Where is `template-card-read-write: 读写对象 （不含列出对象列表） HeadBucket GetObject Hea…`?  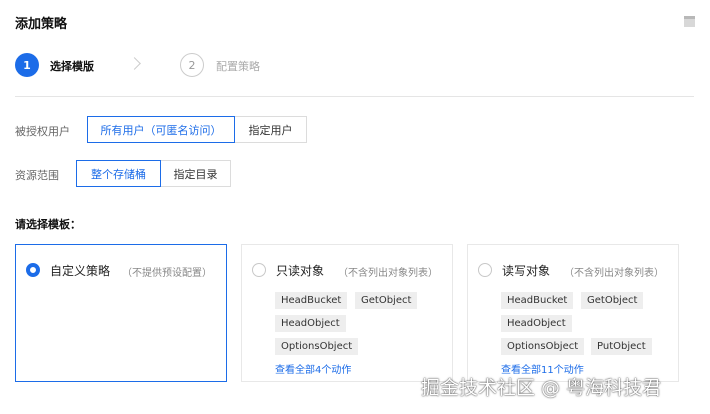
template-card-read-write: 读写对象 （不含列出对象列表） HeadBucket GetObject Hea… is located at coordinates (573, 313).